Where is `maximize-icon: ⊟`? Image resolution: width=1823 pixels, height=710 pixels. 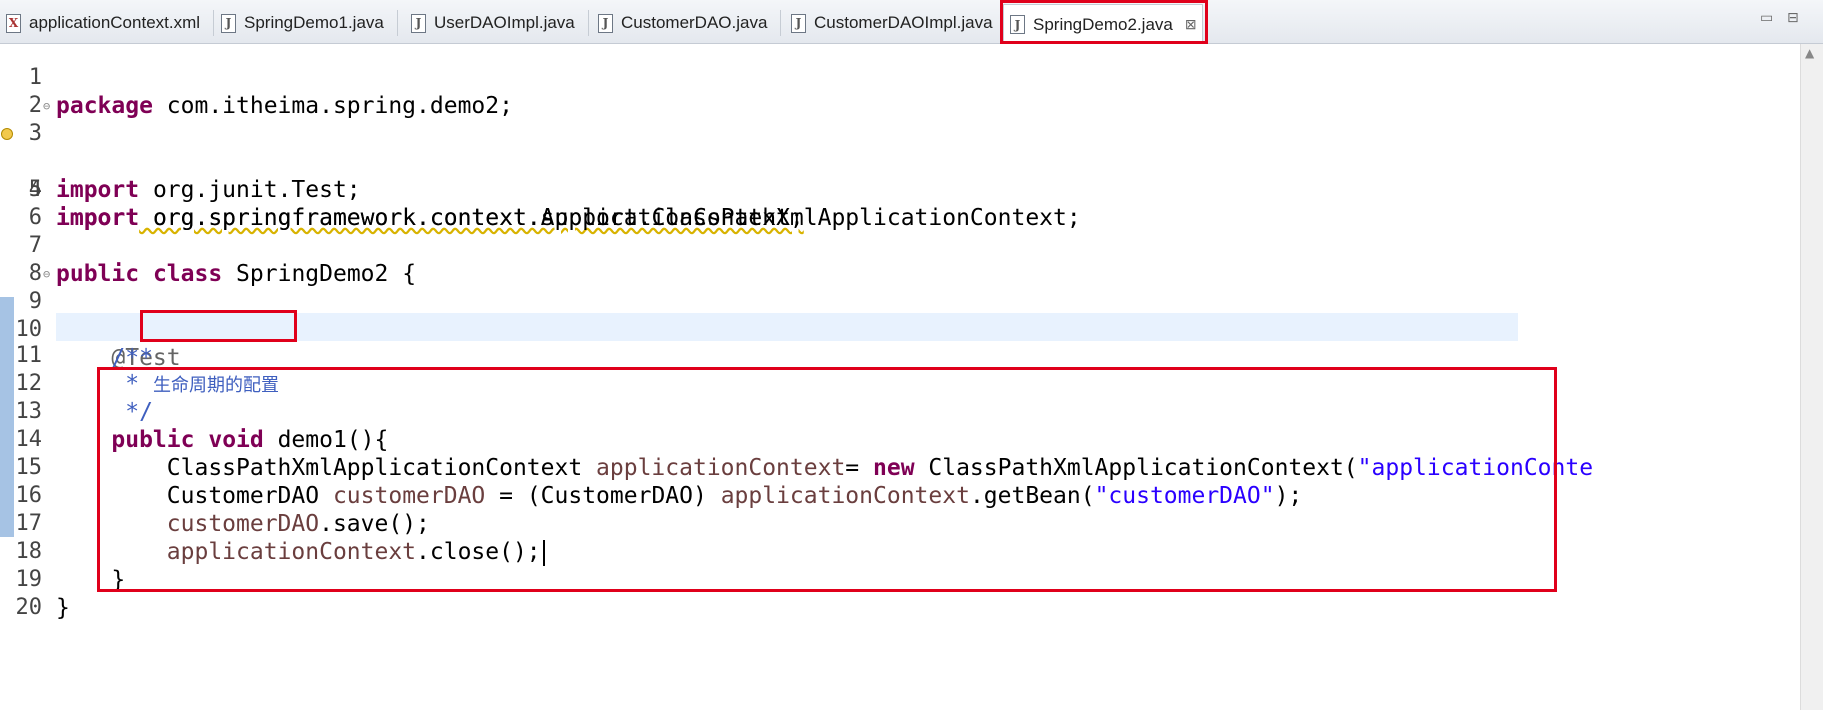
maximize-icon: ⊟ is located at coordinates (1793, 18).